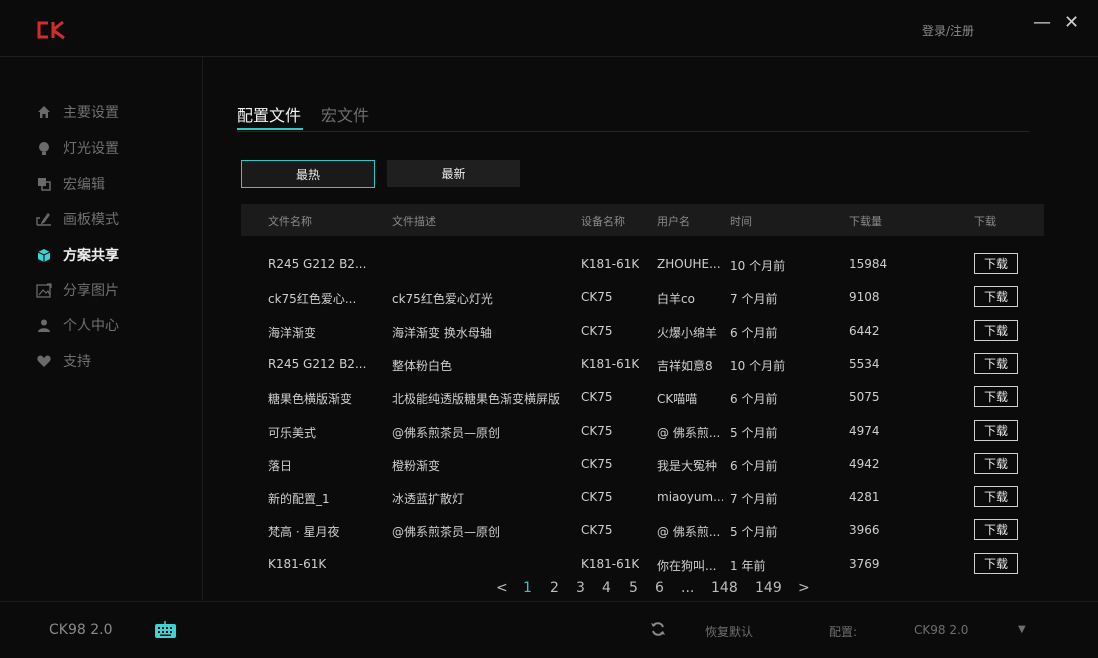 The width and height of the screenshot is (1098, 658). What do you see at coordinates (864, 297) in the screenshot?
I see `cell-download-count: 9108` at bounding box center [864, 297].